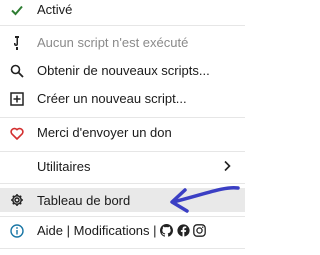 This screenshot has width=320, height=255. What do you see at coordinates (200, 231) in the screenshot?
I see `instagram-icon` at bounding box center [200, 231].